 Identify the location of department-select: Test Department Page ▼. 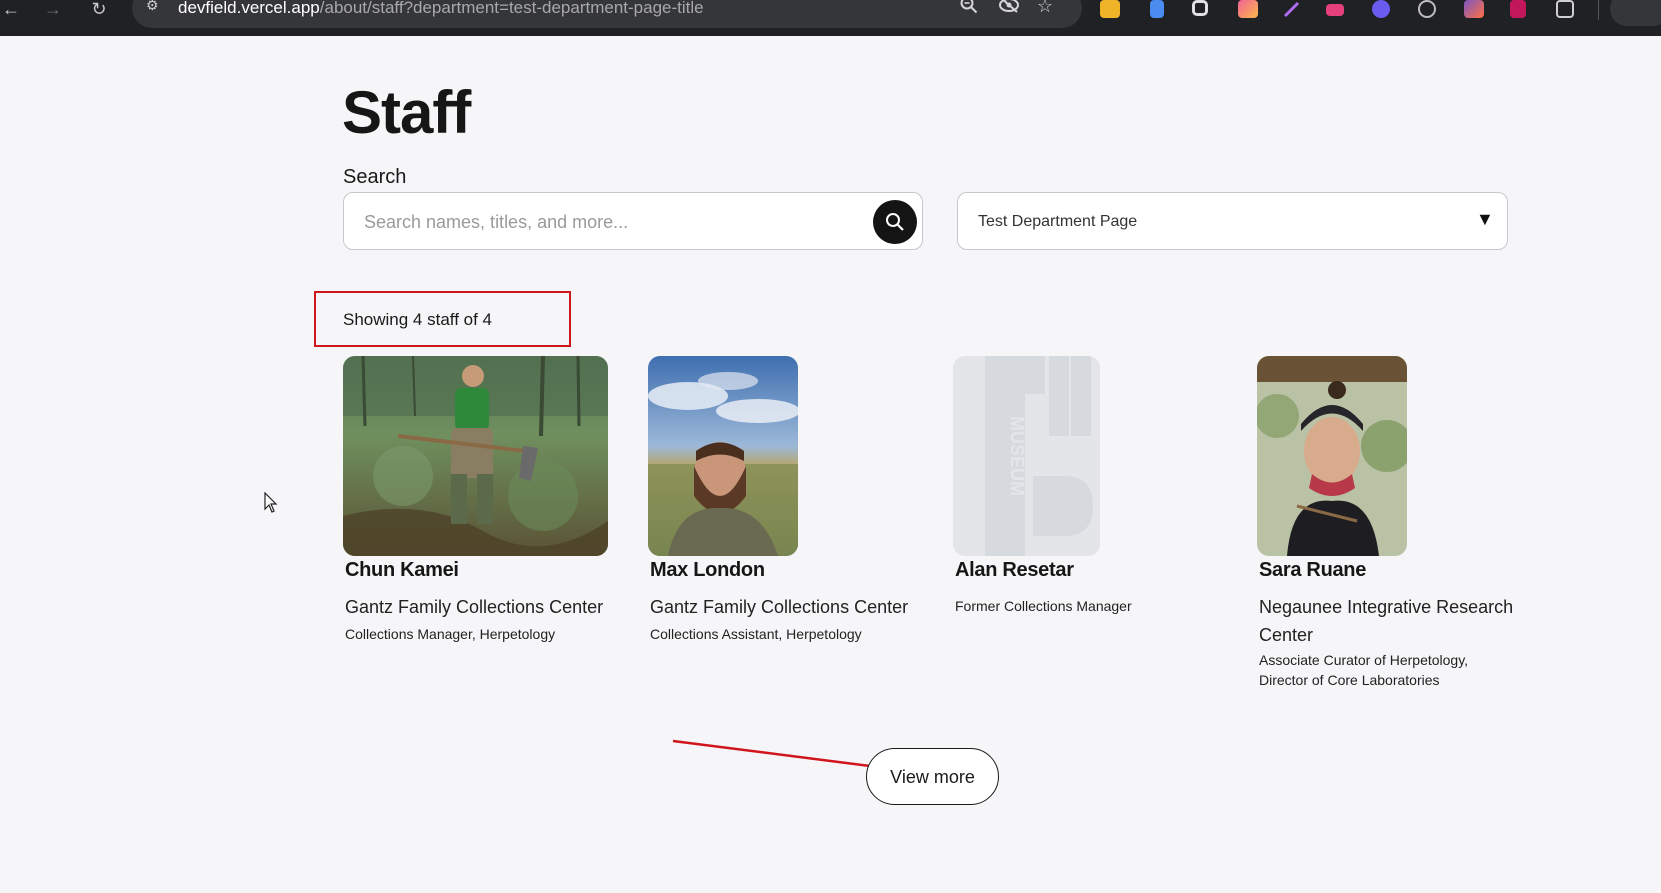
(1232, 221).